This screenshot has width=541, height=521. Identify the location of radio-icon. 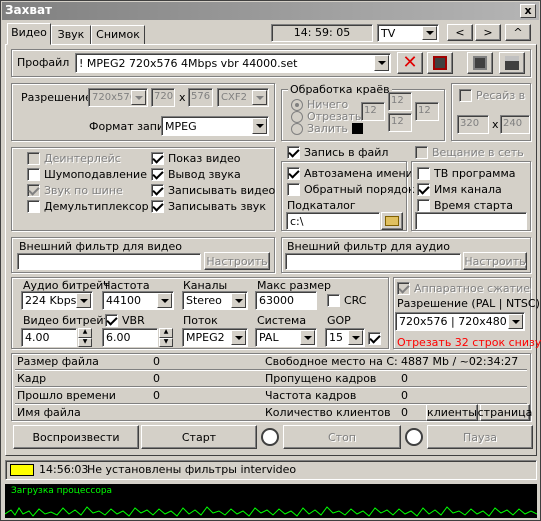
(297, 116).